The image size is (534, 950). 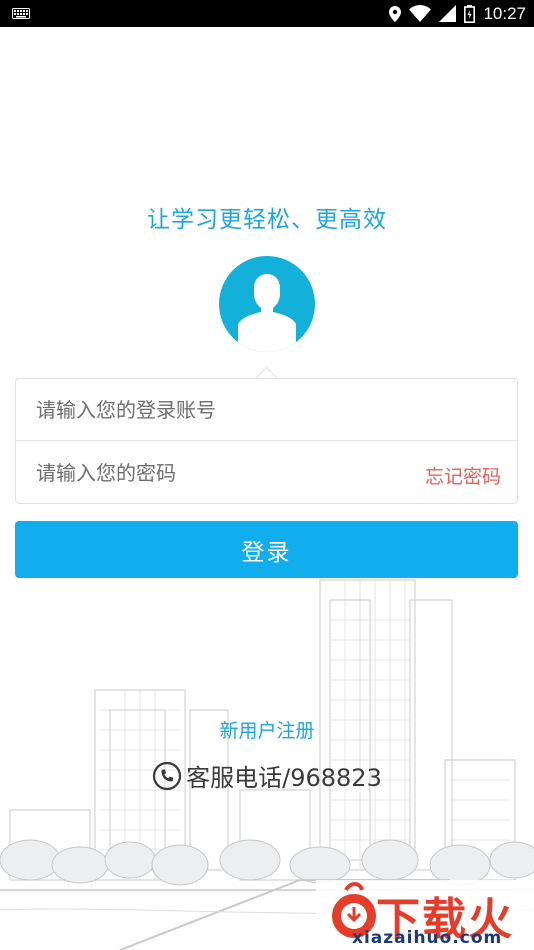 I want to click on clock-time: 10:27, so click(x=504, y=13).